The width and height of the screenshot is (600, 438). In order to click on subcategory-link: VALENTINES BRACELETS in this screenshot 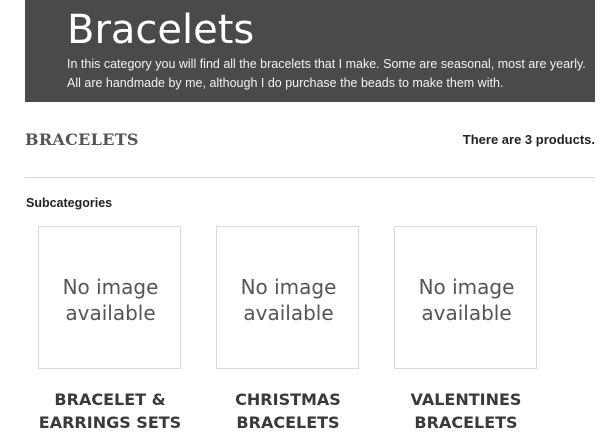, I will do `click(466, 411)`.